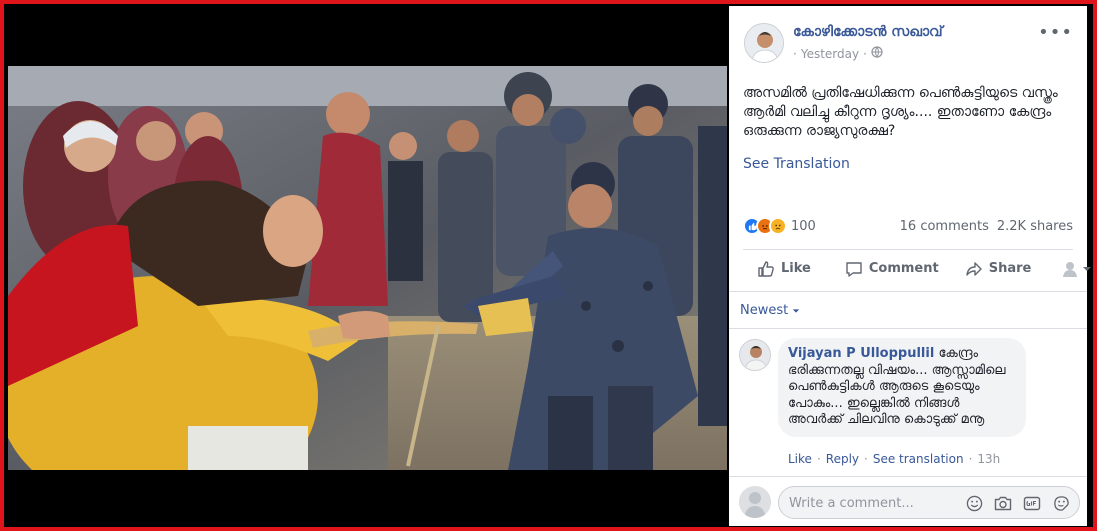  I want to click on globe-icon, so click(877, 53).